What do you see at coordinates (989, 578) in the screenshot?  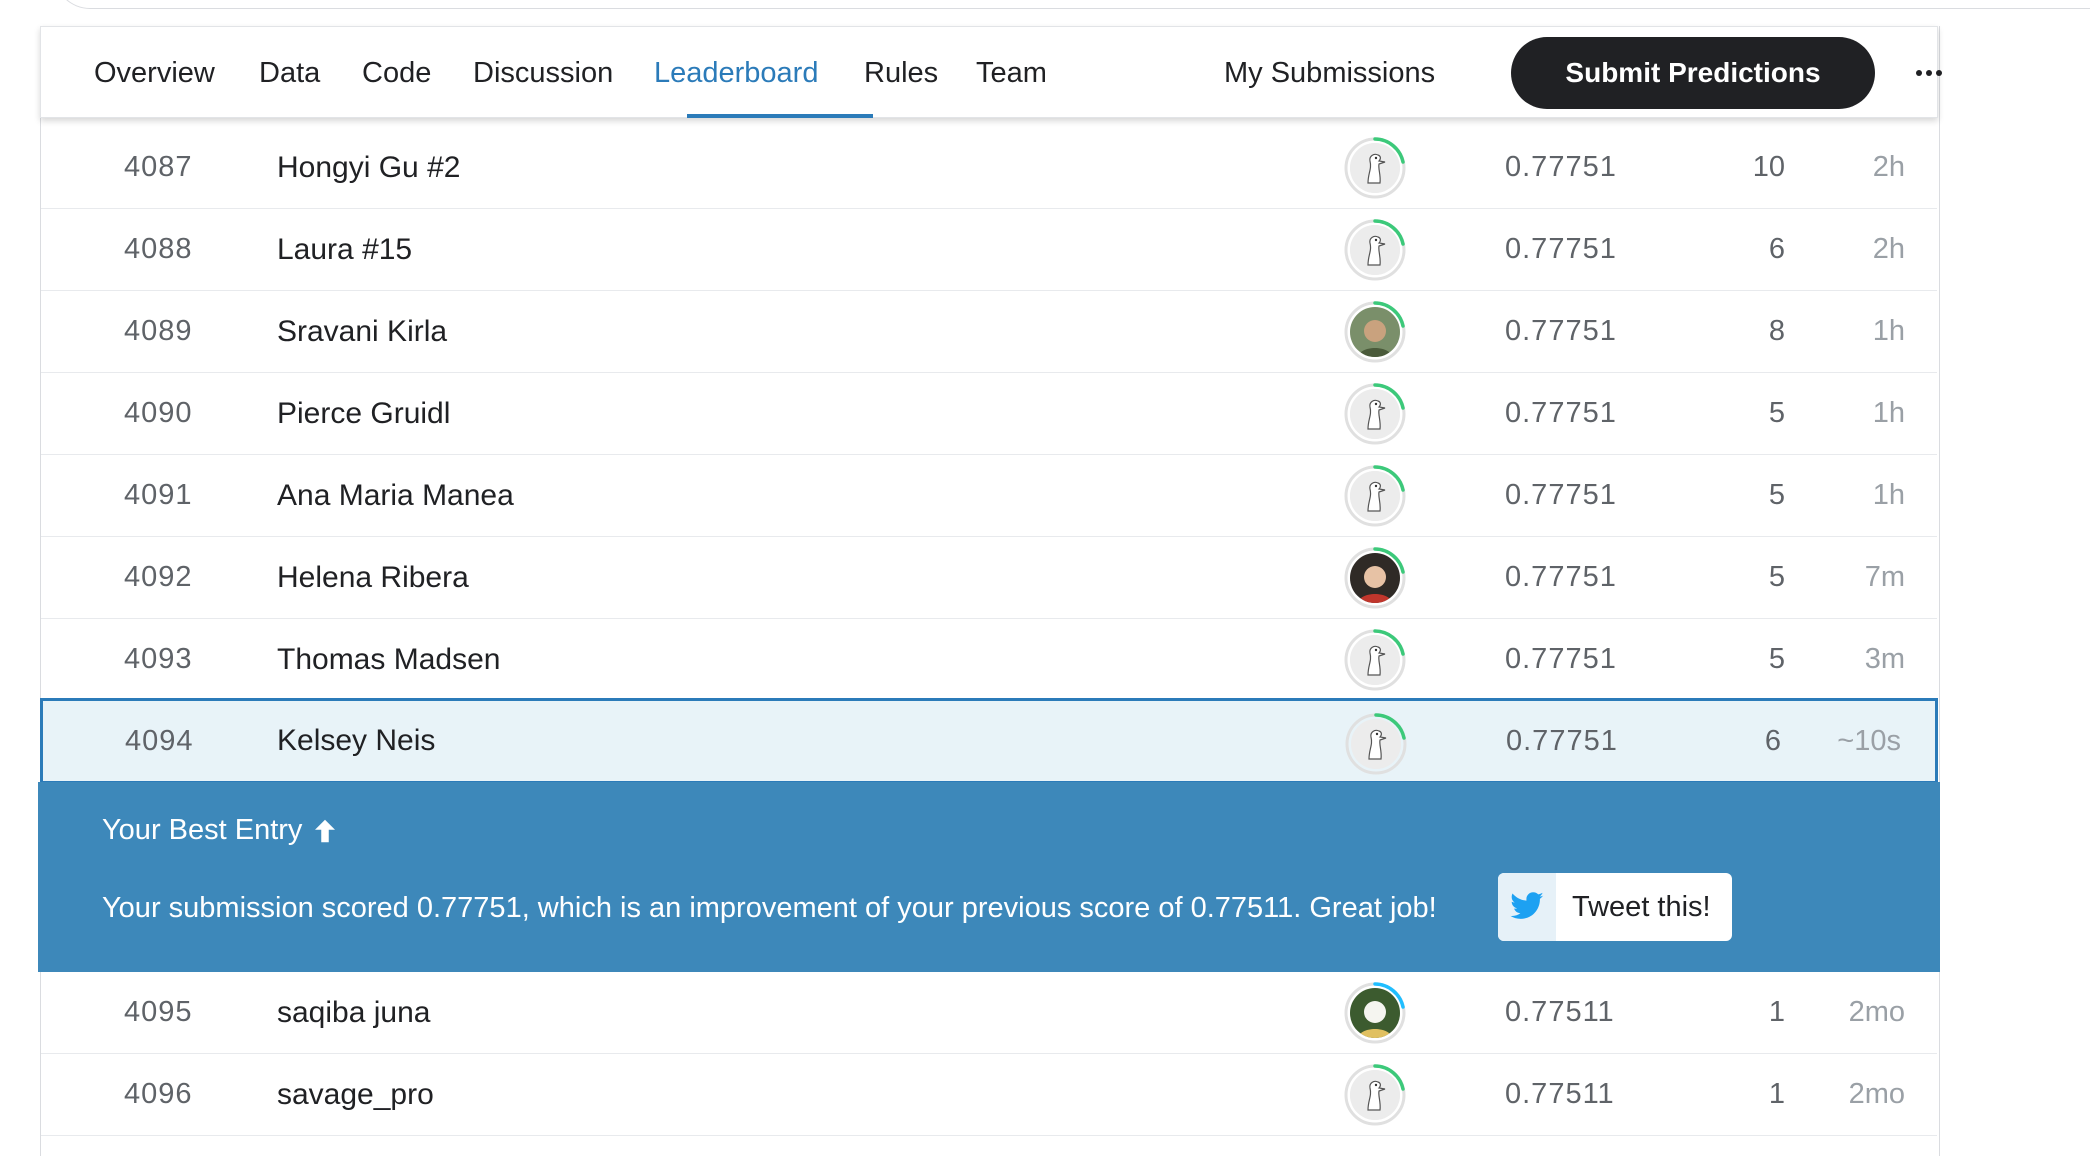 I see `leaderboard-row: 4092 Helena Ribera 0.77751 5 7m` at bounding box center [989, 578].